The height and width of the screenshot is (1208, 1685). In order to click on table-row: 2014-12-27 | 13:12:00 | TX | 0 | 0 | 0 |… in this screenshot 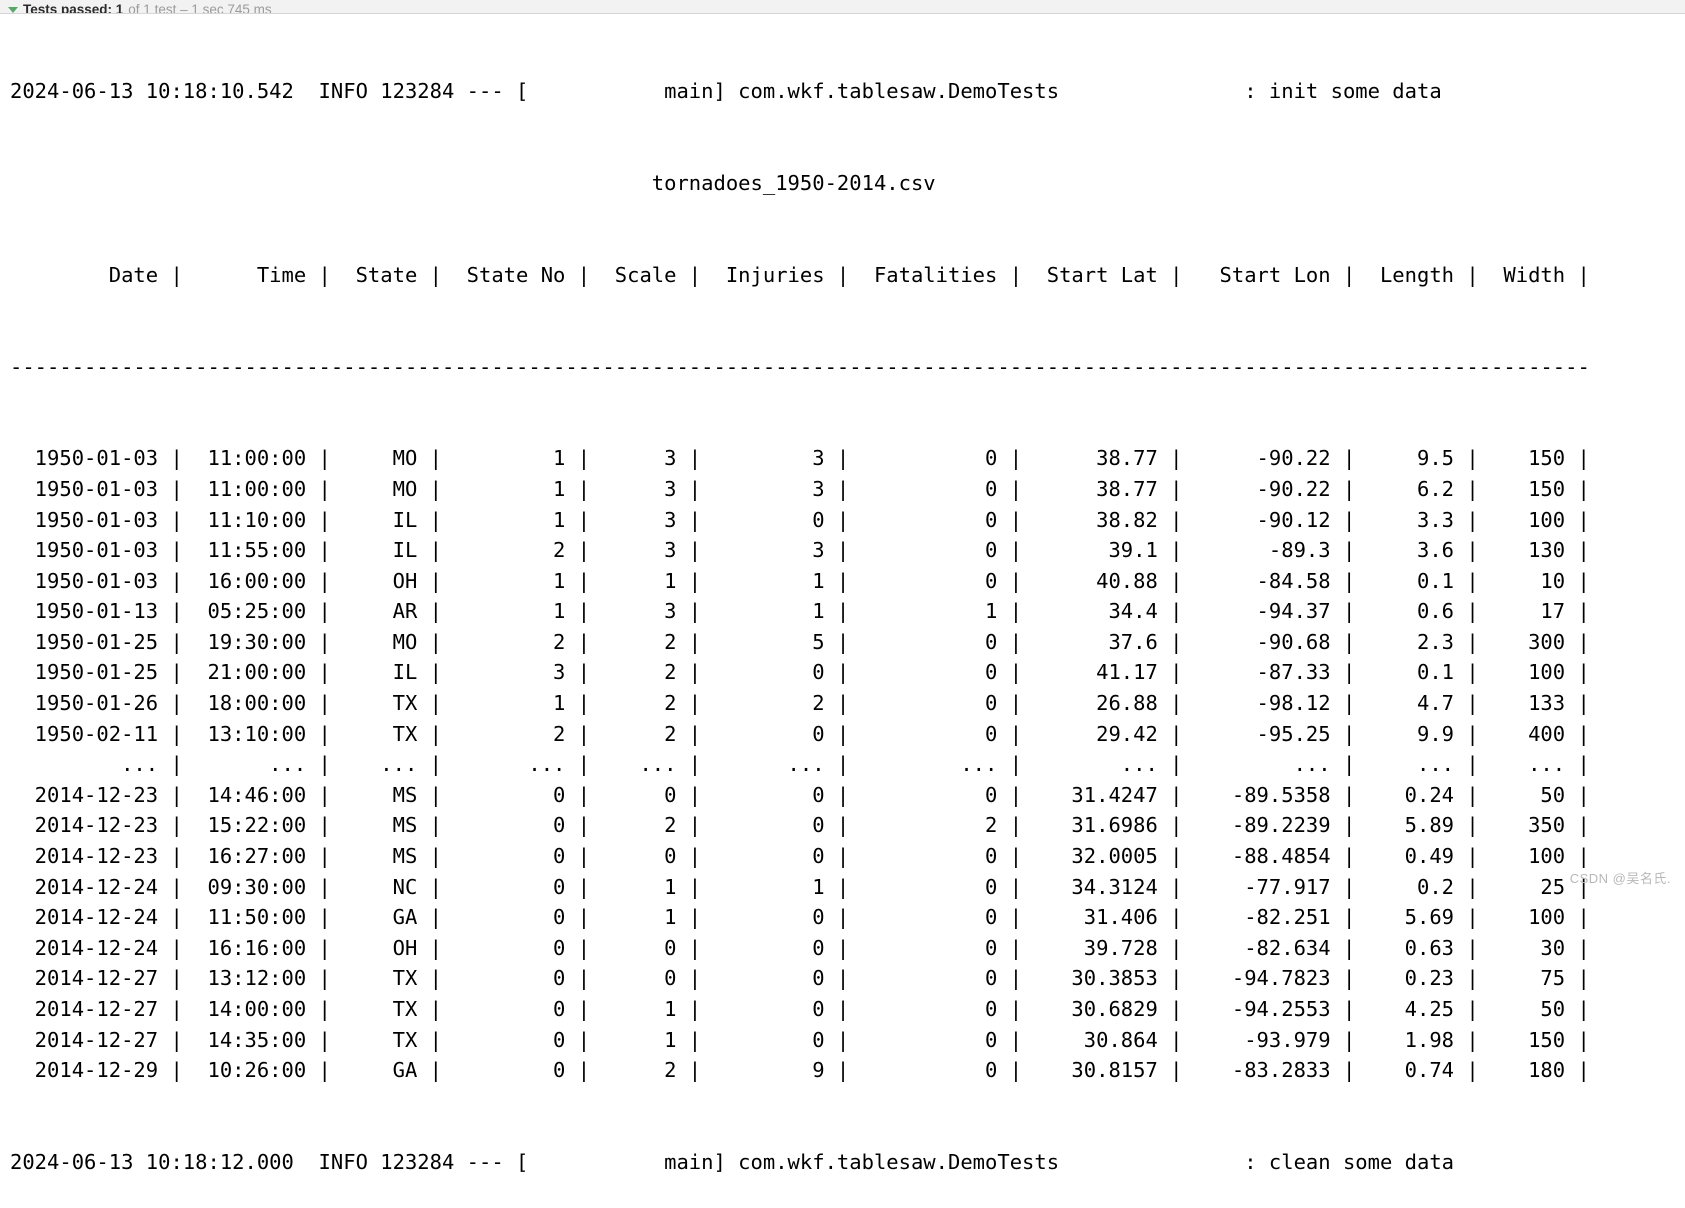, I will do `click(800, 978)`.